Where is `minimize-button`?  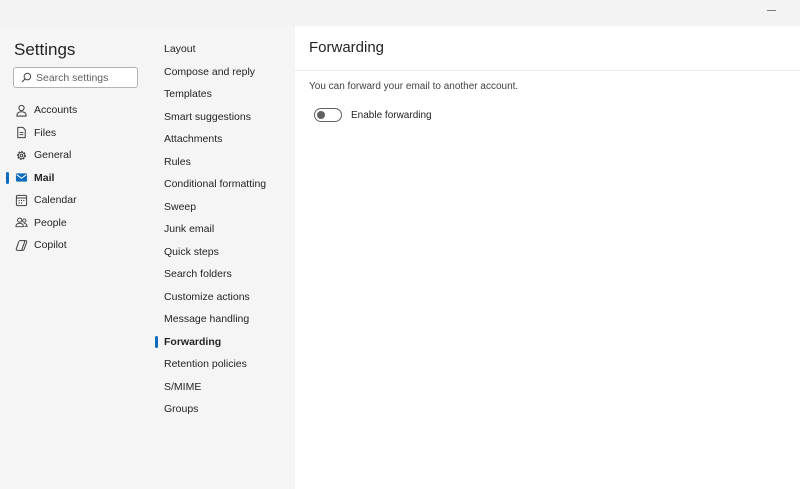
minimize-button is located at coordinates (771, 10).